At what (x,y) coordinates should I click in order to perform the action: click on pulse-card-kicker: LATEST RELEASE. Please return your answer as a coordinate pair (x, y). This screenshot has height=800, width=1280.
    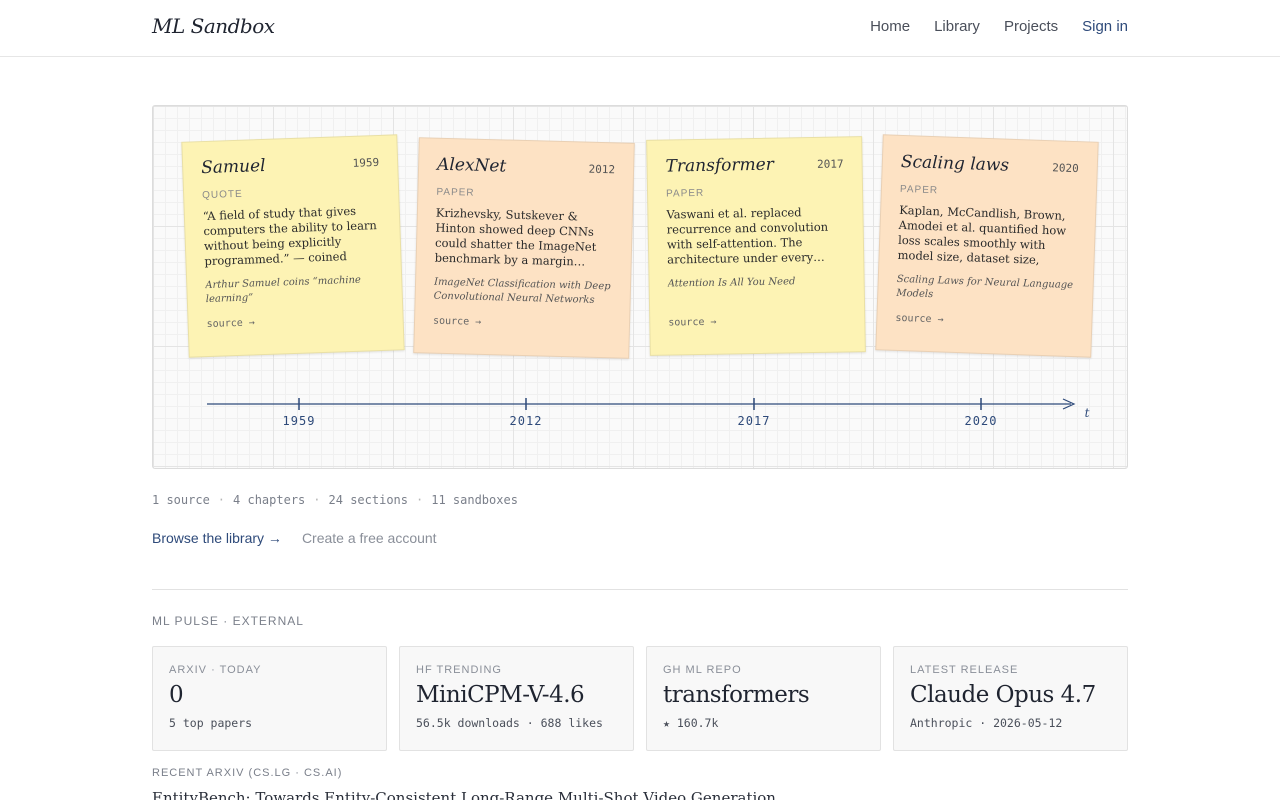
    Looking at the image, I should click on (964, 670).